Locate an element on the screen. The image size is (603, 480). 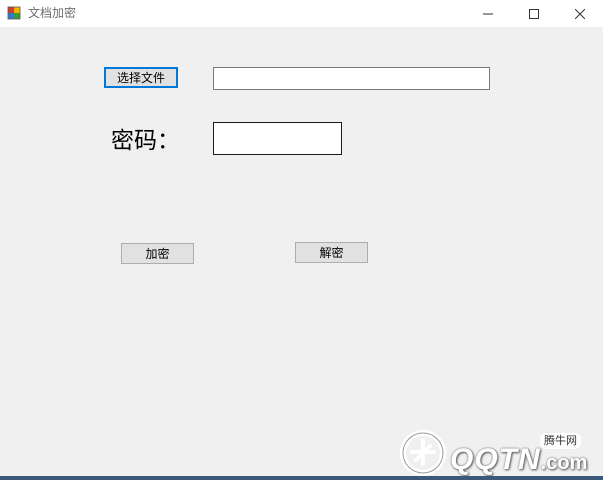
close-icon is located at coordinates (580, 13).